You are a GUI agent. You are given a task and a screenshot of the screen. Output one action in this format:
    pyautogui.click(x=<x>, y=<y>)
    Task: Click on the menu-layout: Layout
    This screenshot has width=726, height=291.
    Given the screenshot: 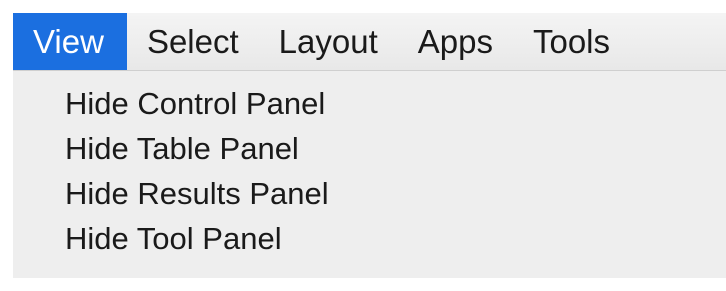 What is the action you would take?
    pyautogui.click(x=328, y=41)
    